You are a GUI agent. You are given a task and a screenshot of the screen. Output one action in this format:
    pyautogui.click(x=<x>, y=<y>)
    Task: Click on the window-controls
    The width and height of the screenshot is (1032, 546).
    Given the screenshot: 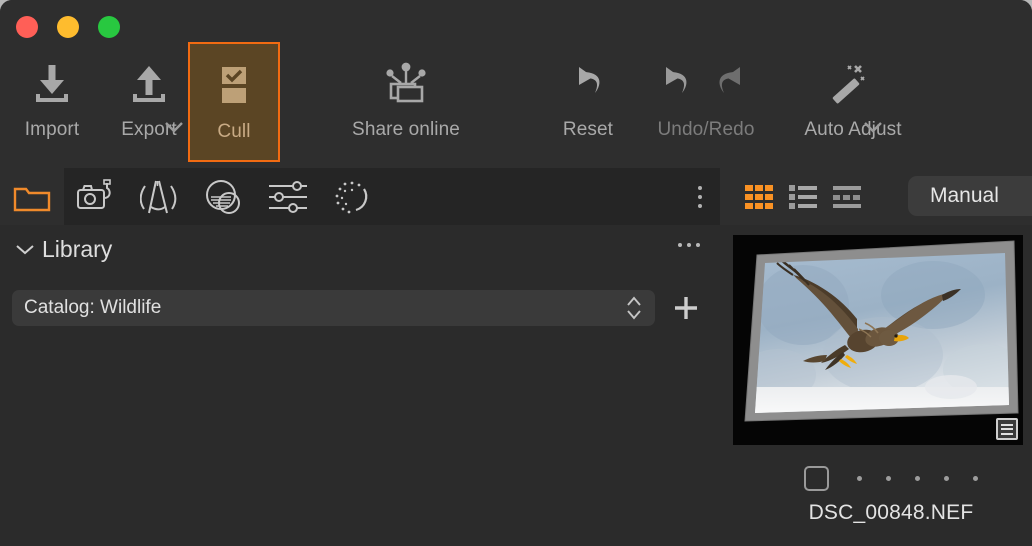 What is the action you would take?
    pyautogui.click(x=68, y=27)
    